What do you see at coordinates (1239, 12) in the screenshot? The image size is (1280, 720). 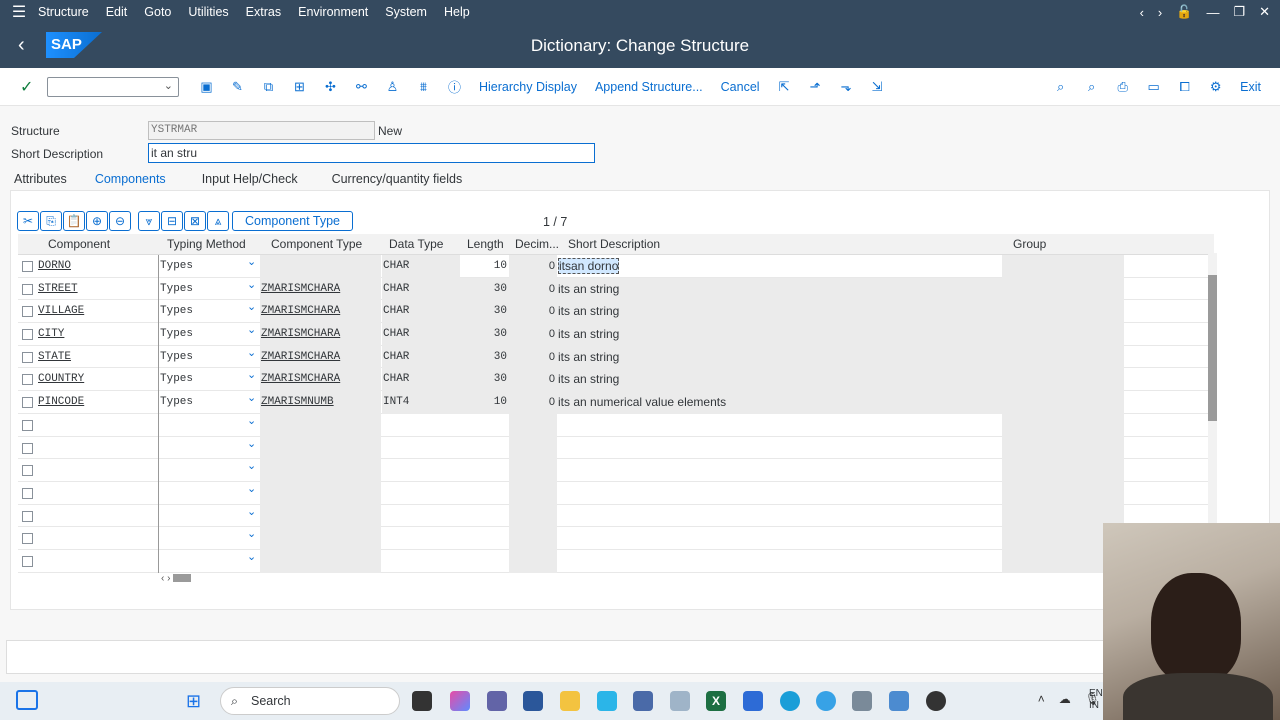 I see `maximize-icon: ❐` at bounding box center [1239, 12].